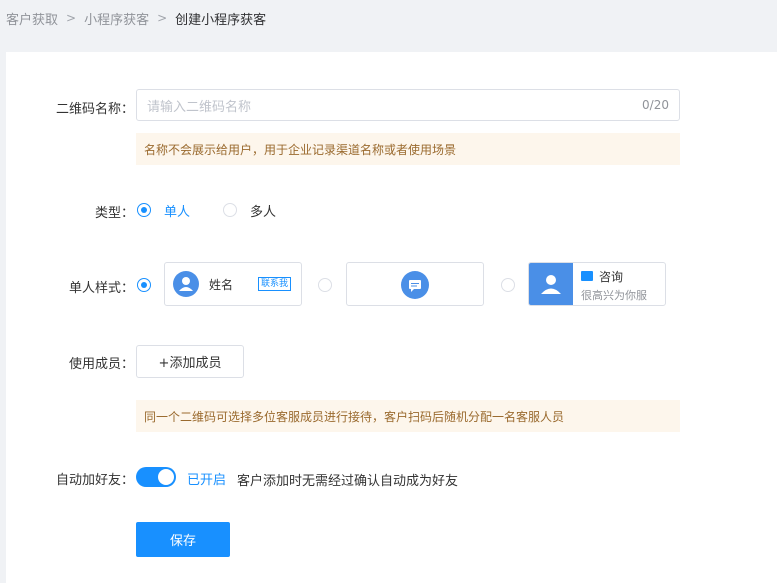 The width and height of the screenshot is (777, 583). What do you see at coordinates (144, 210) in the screenshot?
I see `type-single-radio` at bounding box center [144, 210].